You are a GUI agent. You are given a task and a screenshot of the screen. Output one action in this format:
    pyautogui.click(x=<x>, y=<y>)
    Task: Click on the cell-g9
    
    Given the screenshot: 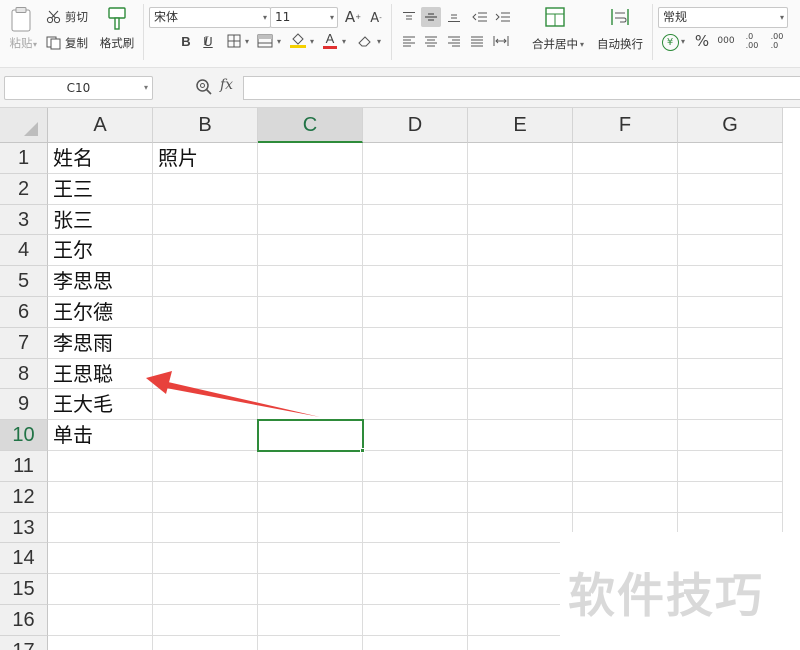 What is the action you would take?
    pyautogui.click(x=730, y=405)
    